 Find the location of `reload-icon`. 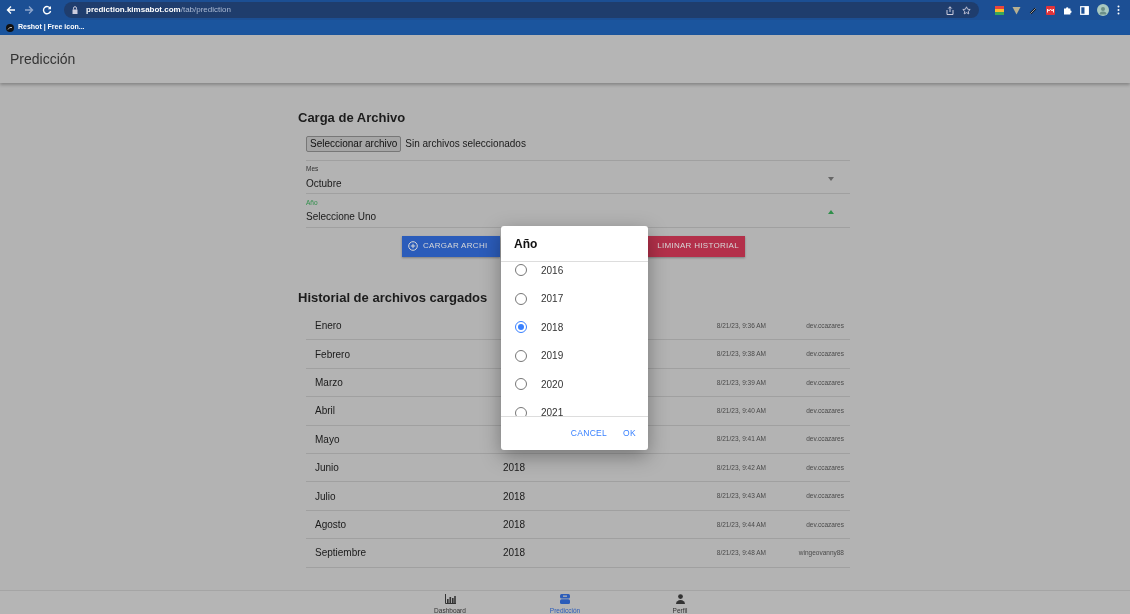

reload-icon is located at coordinates (47, 10).